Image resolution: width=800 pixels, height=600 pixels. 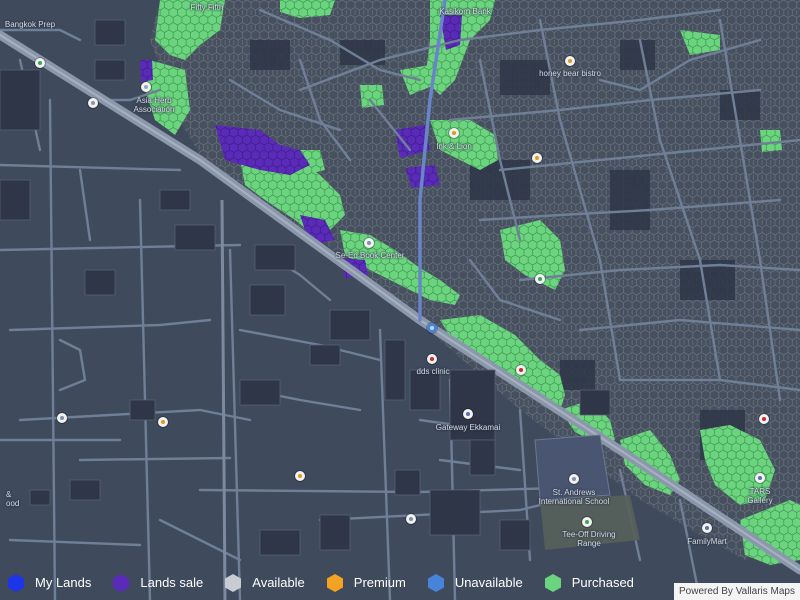 I want to click on legend-label: My Lands, so click(x=63, y=582).